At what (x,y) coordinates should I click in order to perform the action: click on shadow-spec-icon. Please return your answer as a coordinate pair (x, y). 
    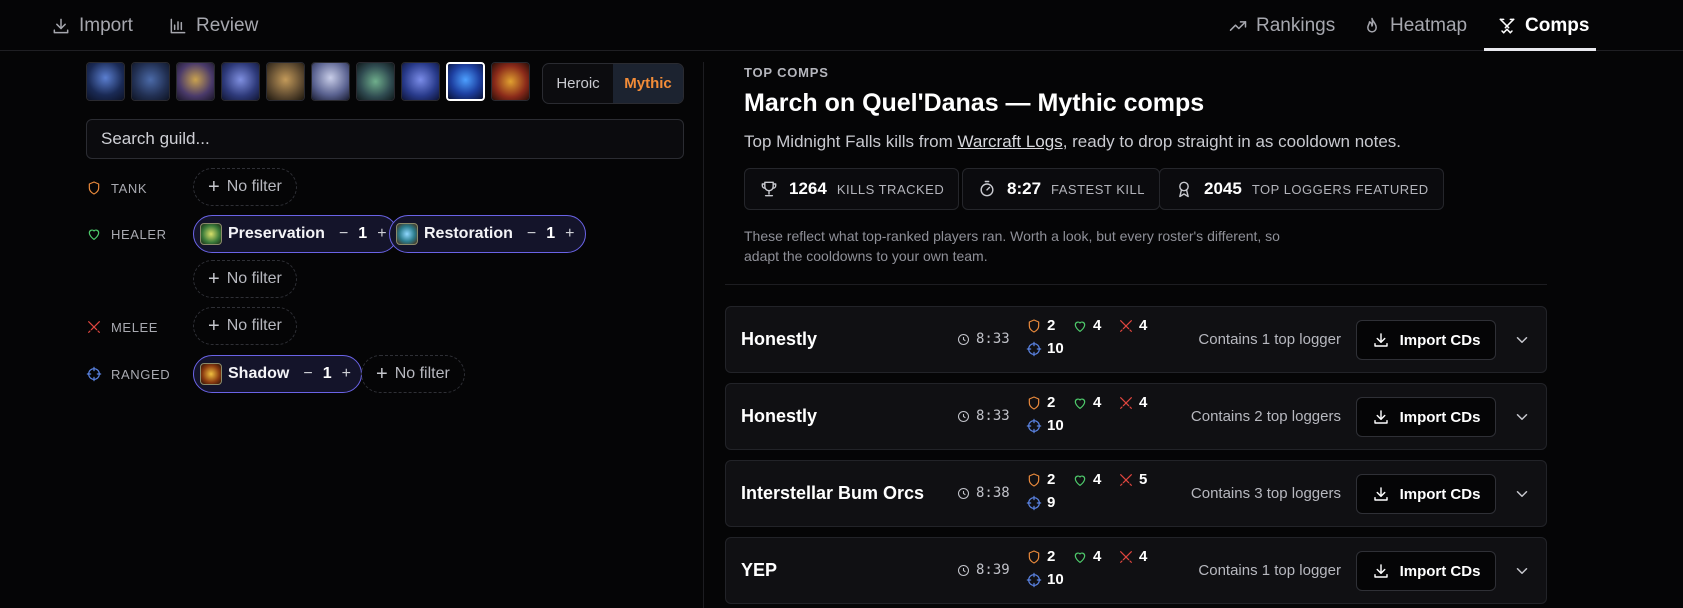
    Looking at the image, I should click on (211, 374).